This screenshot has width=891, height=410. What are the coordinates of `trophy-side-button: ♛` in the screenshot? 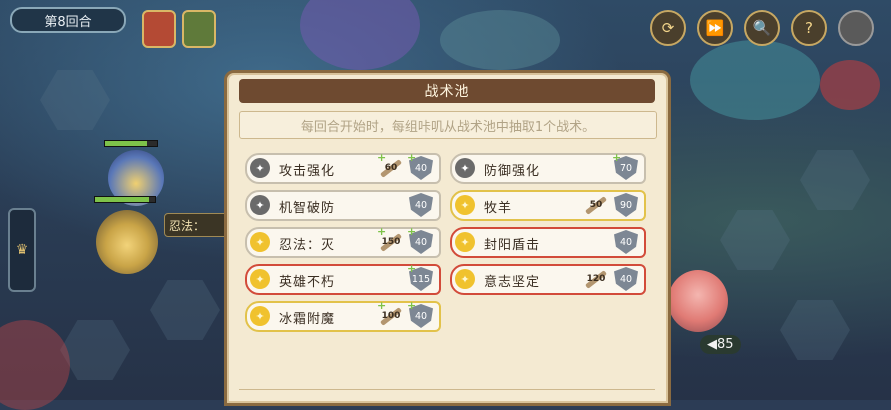 It's located at (22, 250).